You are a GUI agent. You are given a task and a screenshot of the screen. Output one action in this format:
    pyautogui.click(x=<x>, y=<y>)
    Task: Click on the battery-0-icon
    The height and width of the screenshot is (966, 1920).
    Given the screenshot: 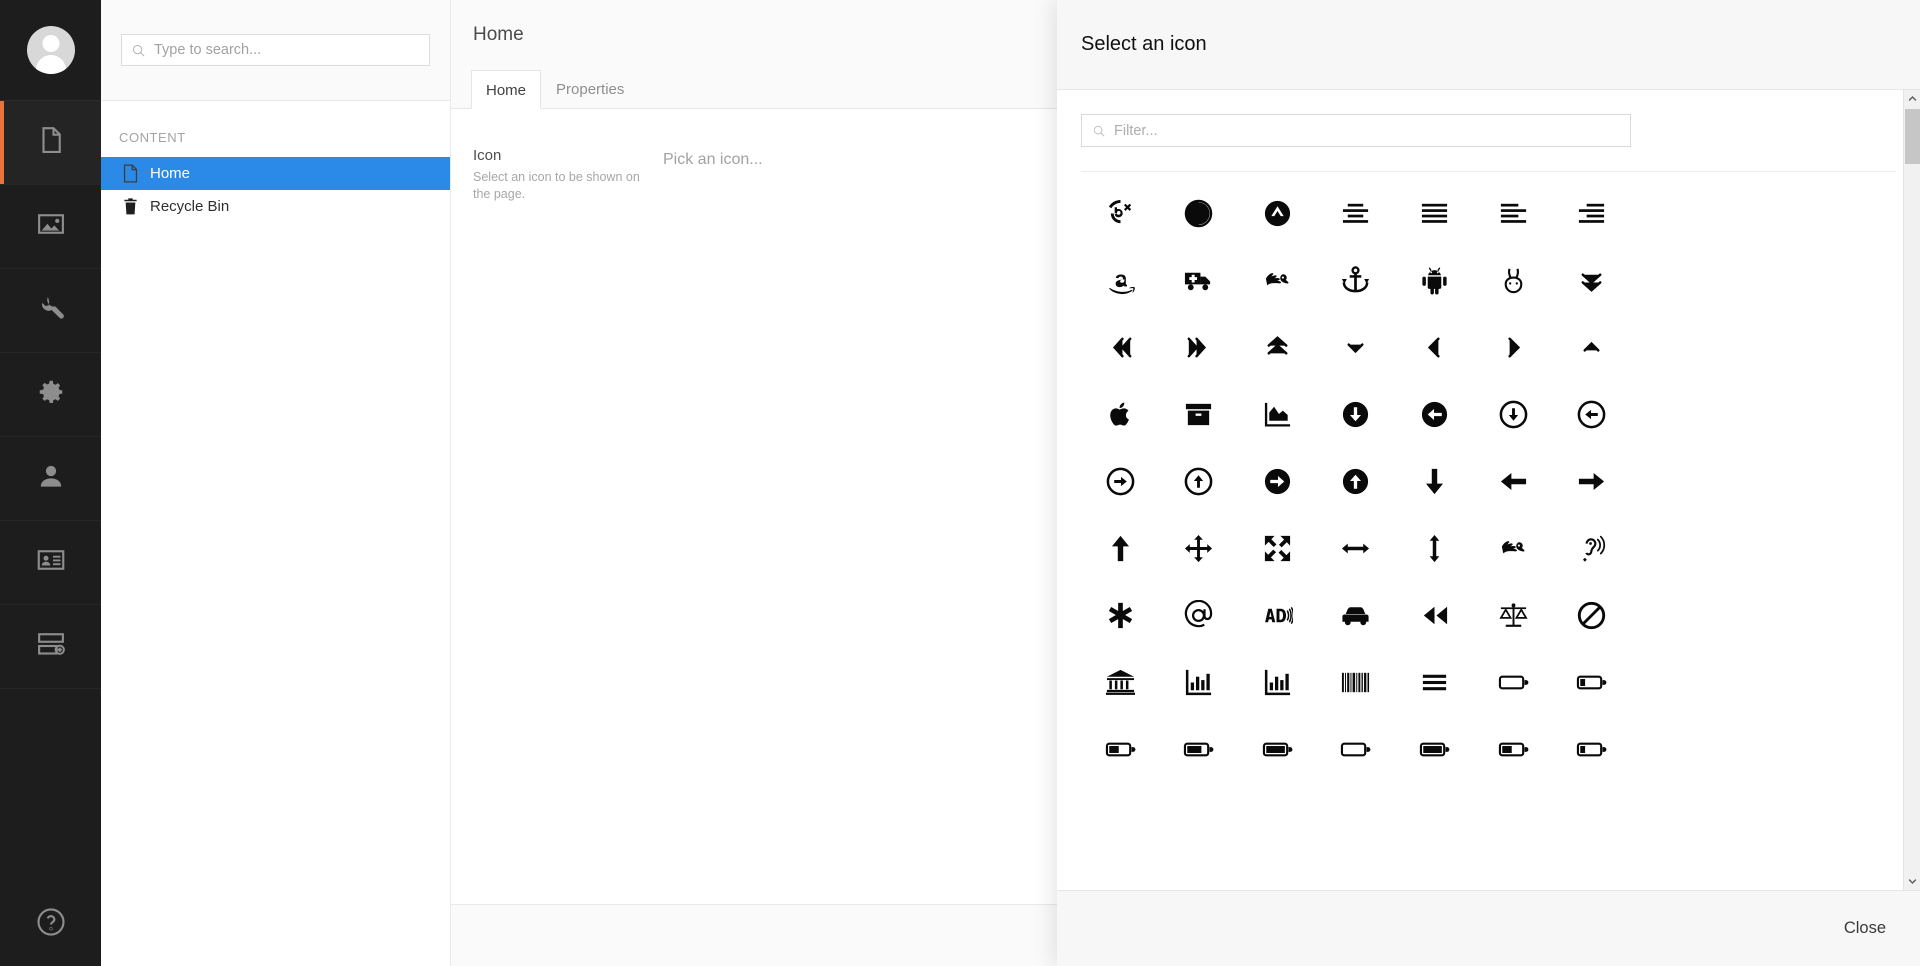 What is the action you would take?
    pyautogui.click(x=1356, y=749)
    